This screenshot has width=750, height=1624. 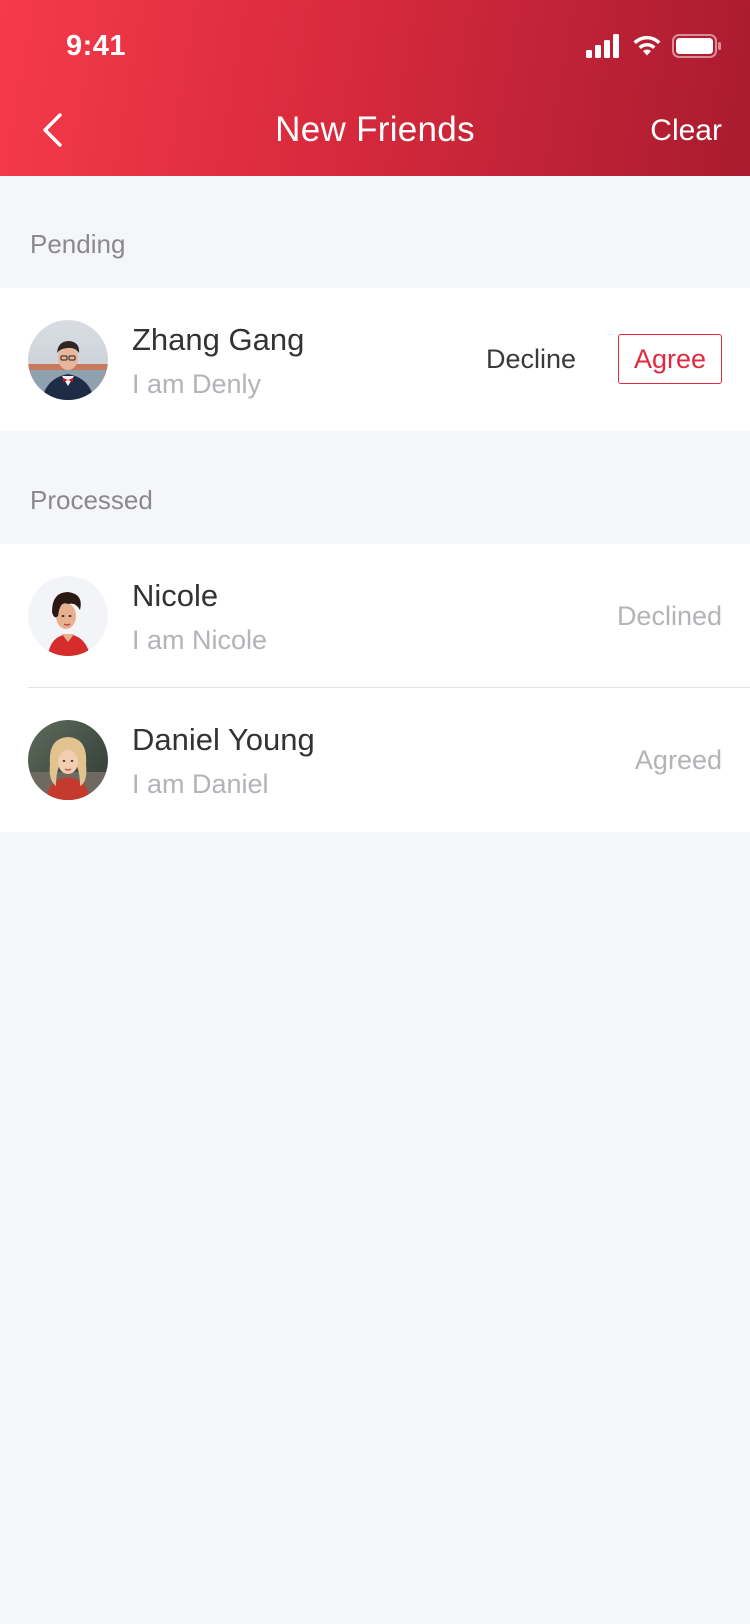 I want to click on list-item: Nicole I am Nicole Declined, so click(x=375, y=615).